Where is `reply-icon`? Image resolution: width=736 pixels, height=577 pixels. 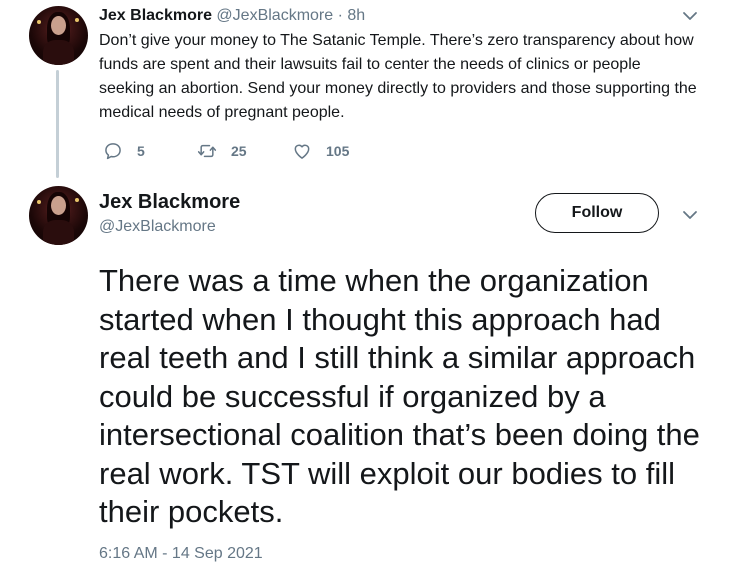 reply-icon is located at coordinates (113, 151).